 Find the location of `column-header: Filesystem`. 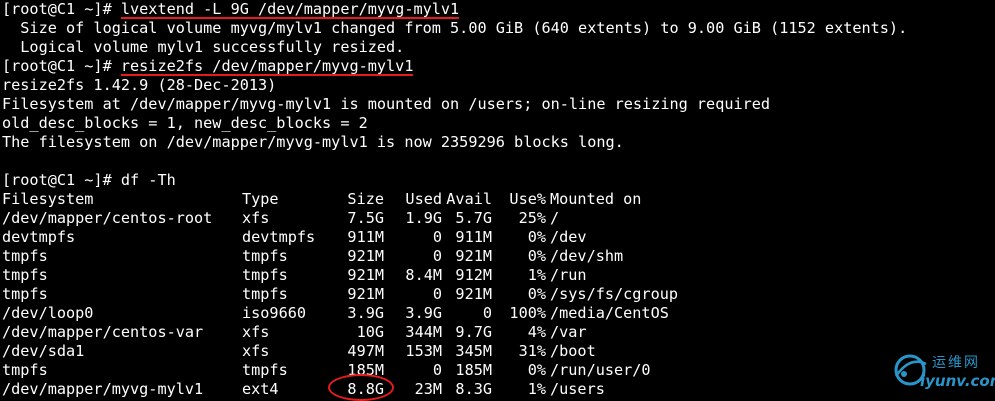

column-header: Filesystem is located at coordinates (48, 199).